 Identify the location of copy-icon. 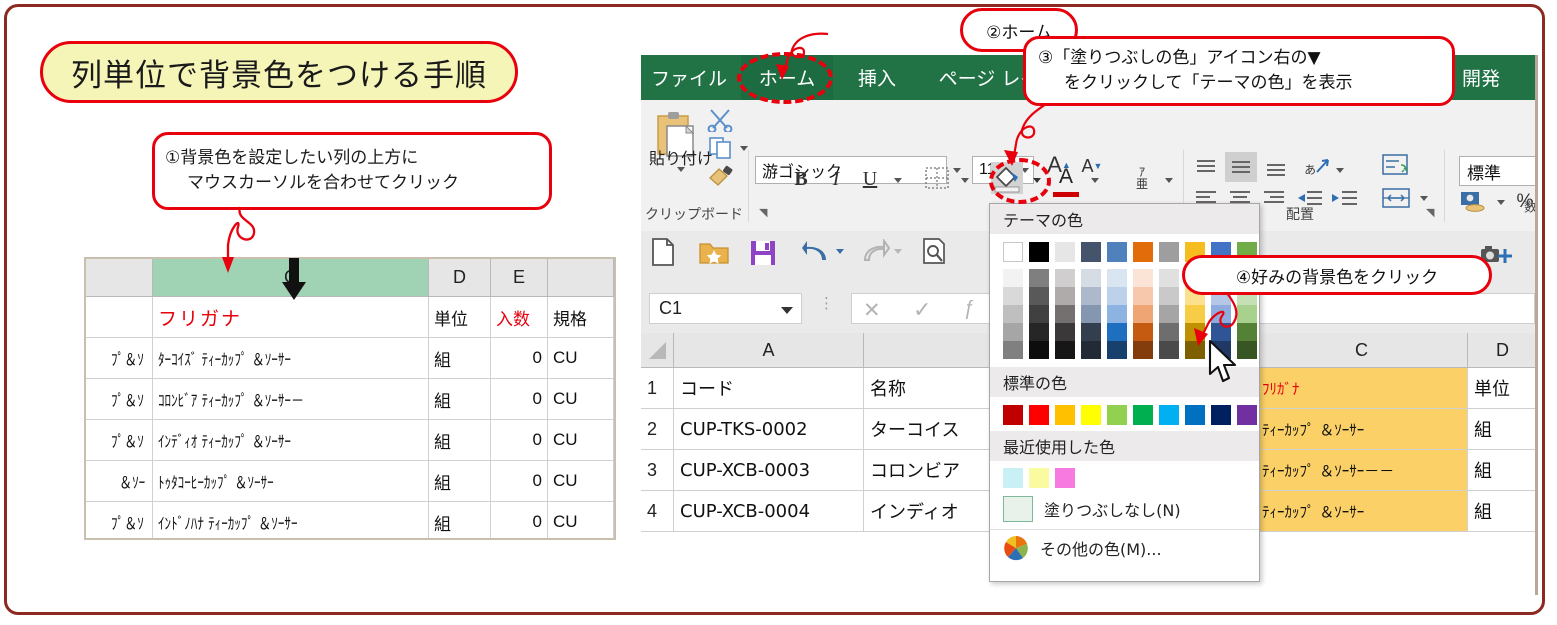
(721, 148).